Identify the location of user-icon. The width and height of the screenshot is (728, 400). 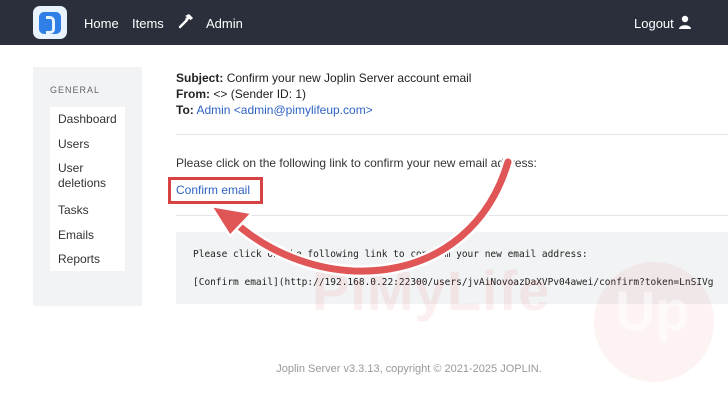
(685, 22).